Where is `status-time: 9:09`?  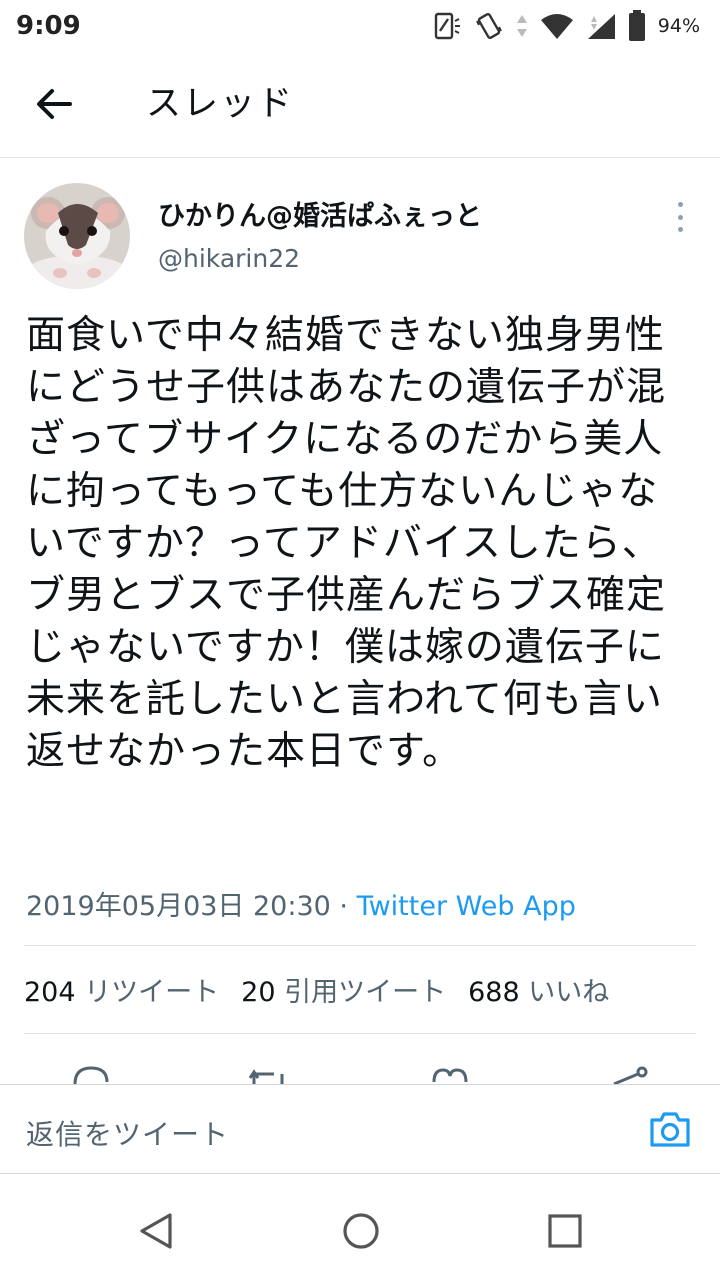 status-time: 9:09 is located at coordinates (48, 26).